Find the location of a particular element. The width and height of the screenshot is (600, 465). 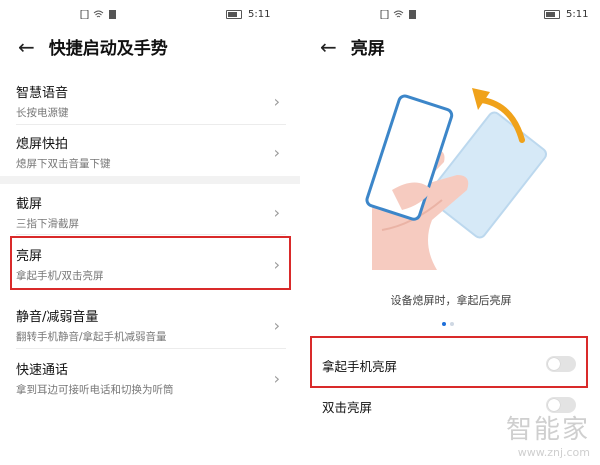

right-header: ← 亮屏 is located at coordinates (352, 47).